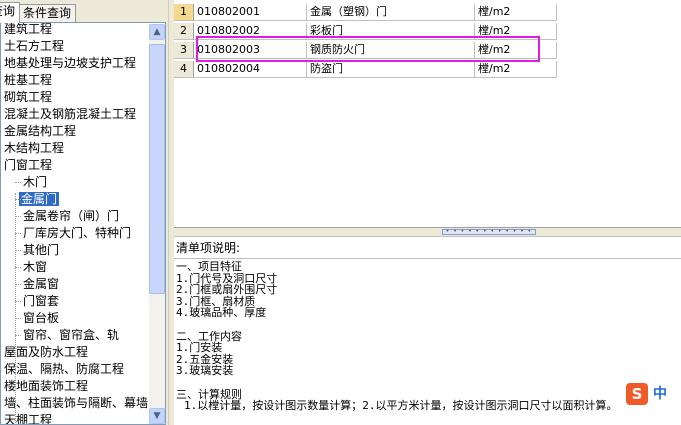  I want to click on tree-item: 建筑工程, so click(28, 29).